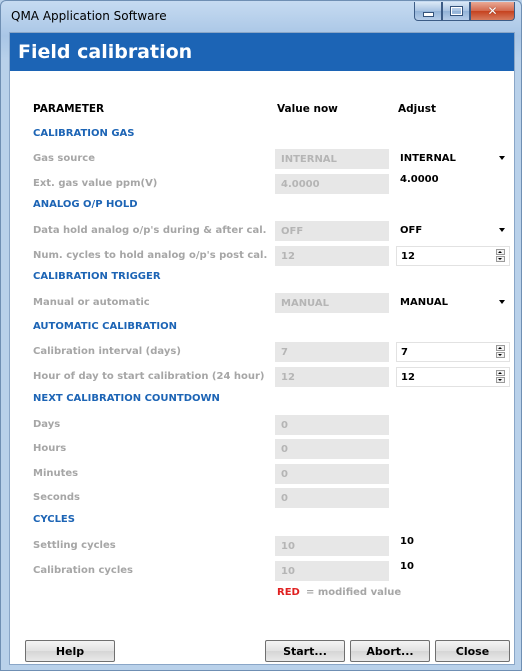  What do you see at coordinates (453, 377) in the screenshot?
I see `hour-of-day-stepper: 12` at bounding box center [453, 377].